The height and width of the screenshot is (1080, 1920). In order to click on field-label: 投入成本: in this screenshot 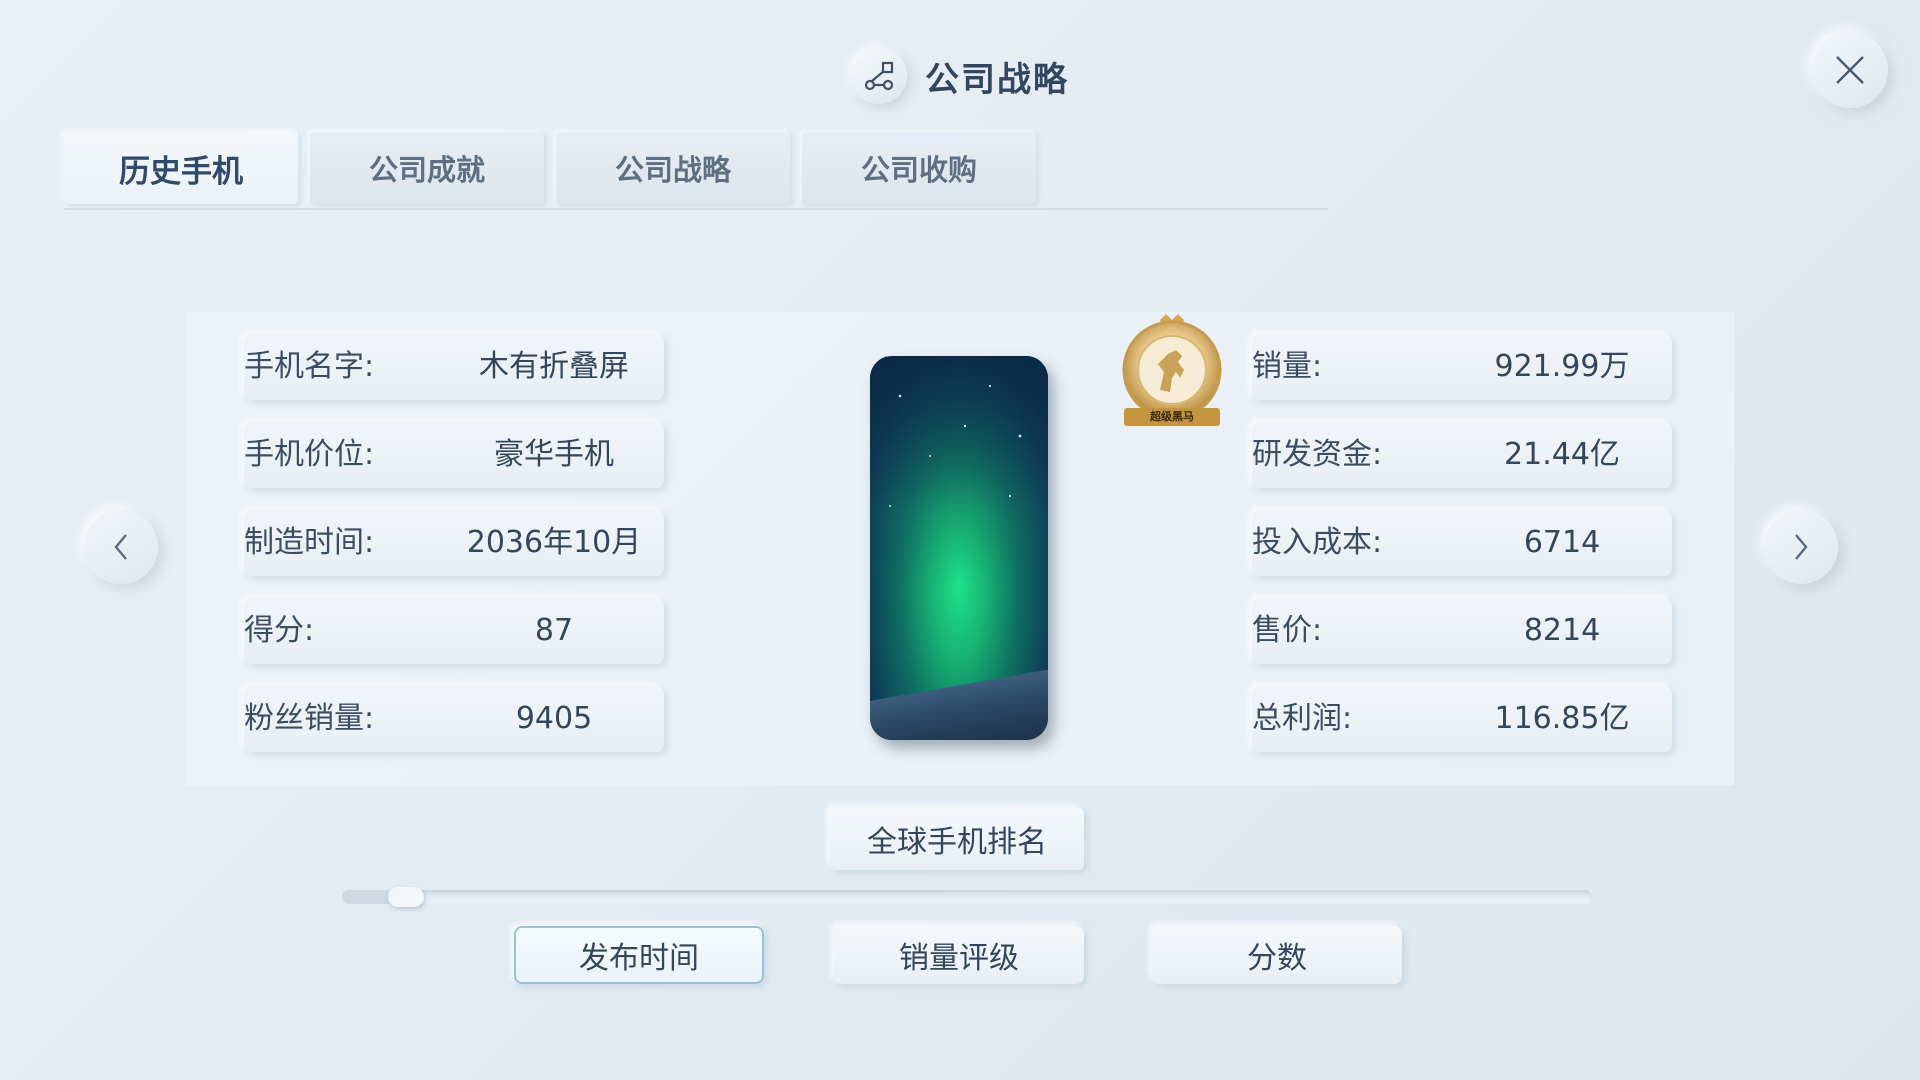, I will do `click(1317, 542)`.